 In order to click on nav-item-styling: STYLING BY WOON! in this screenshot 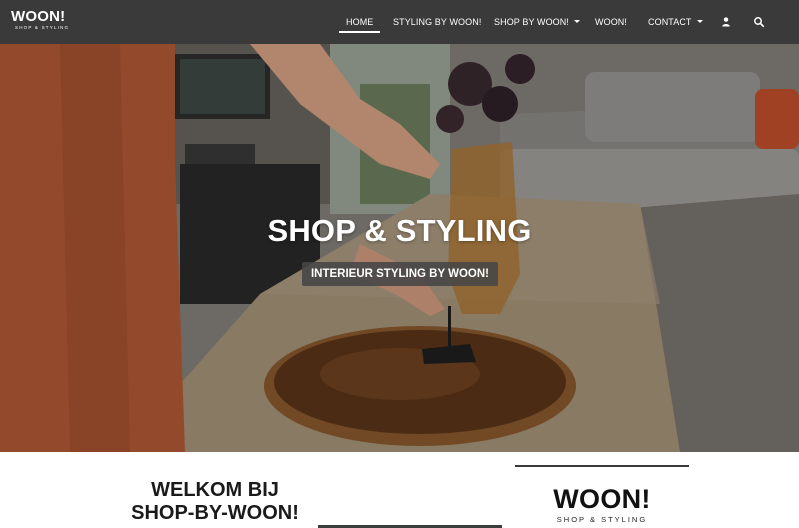, I will do `click(437, 22)`.